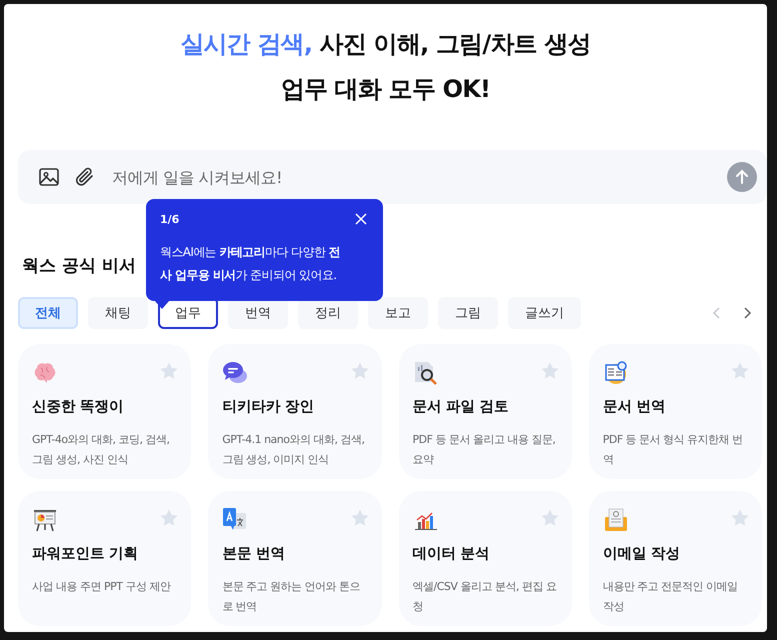 This screenshot has width=777, height=640. I want to click on document-magnifier-icon, so click(425, 373).